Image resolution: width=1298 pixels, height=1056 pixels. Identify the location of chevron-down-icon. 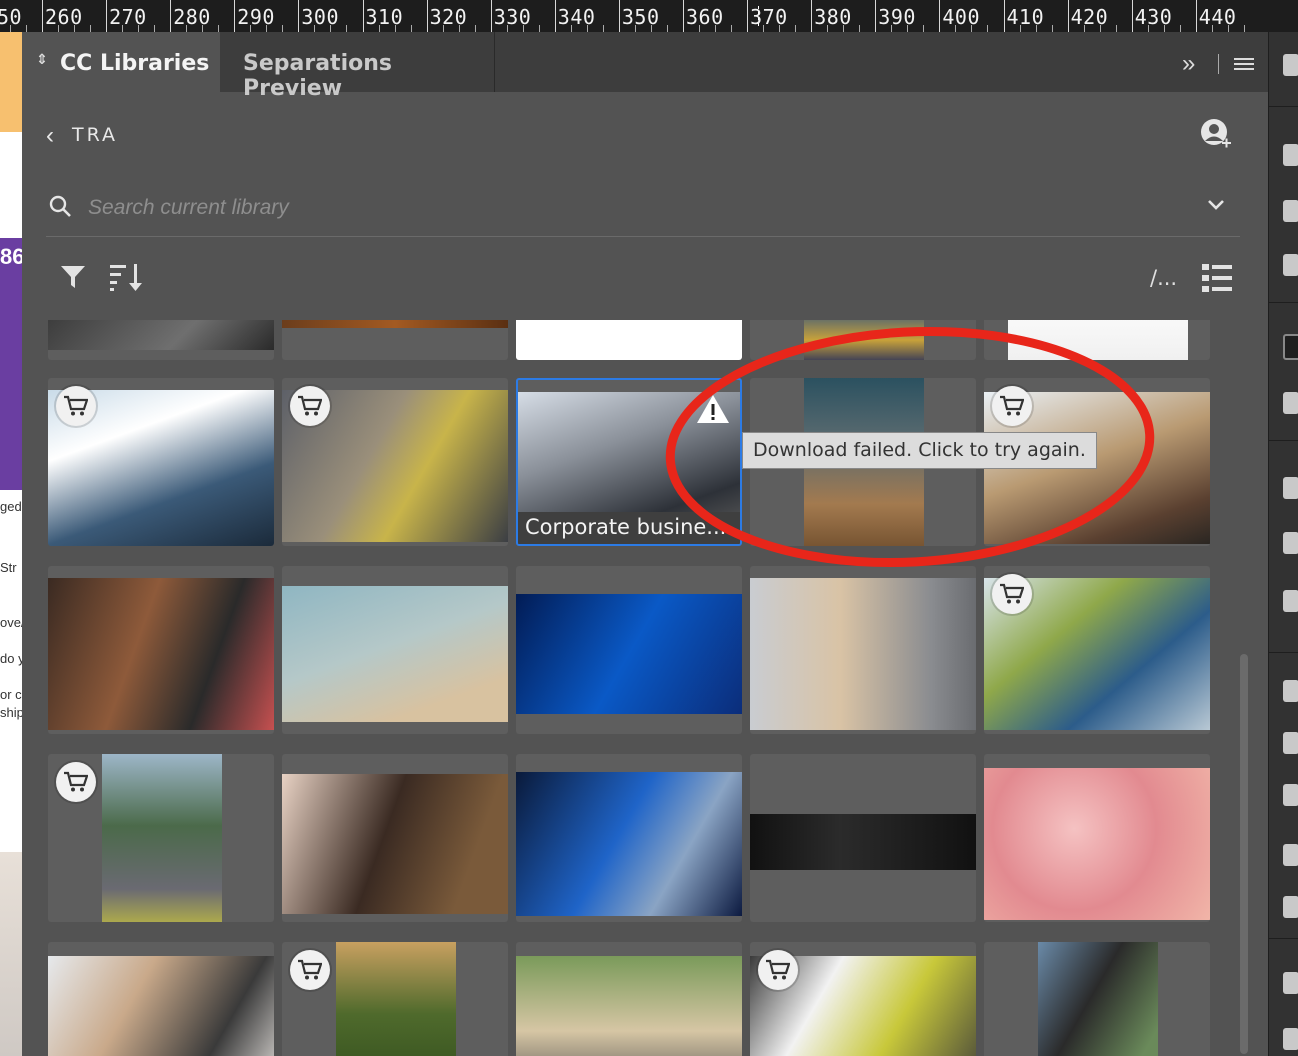
(1216, 204).